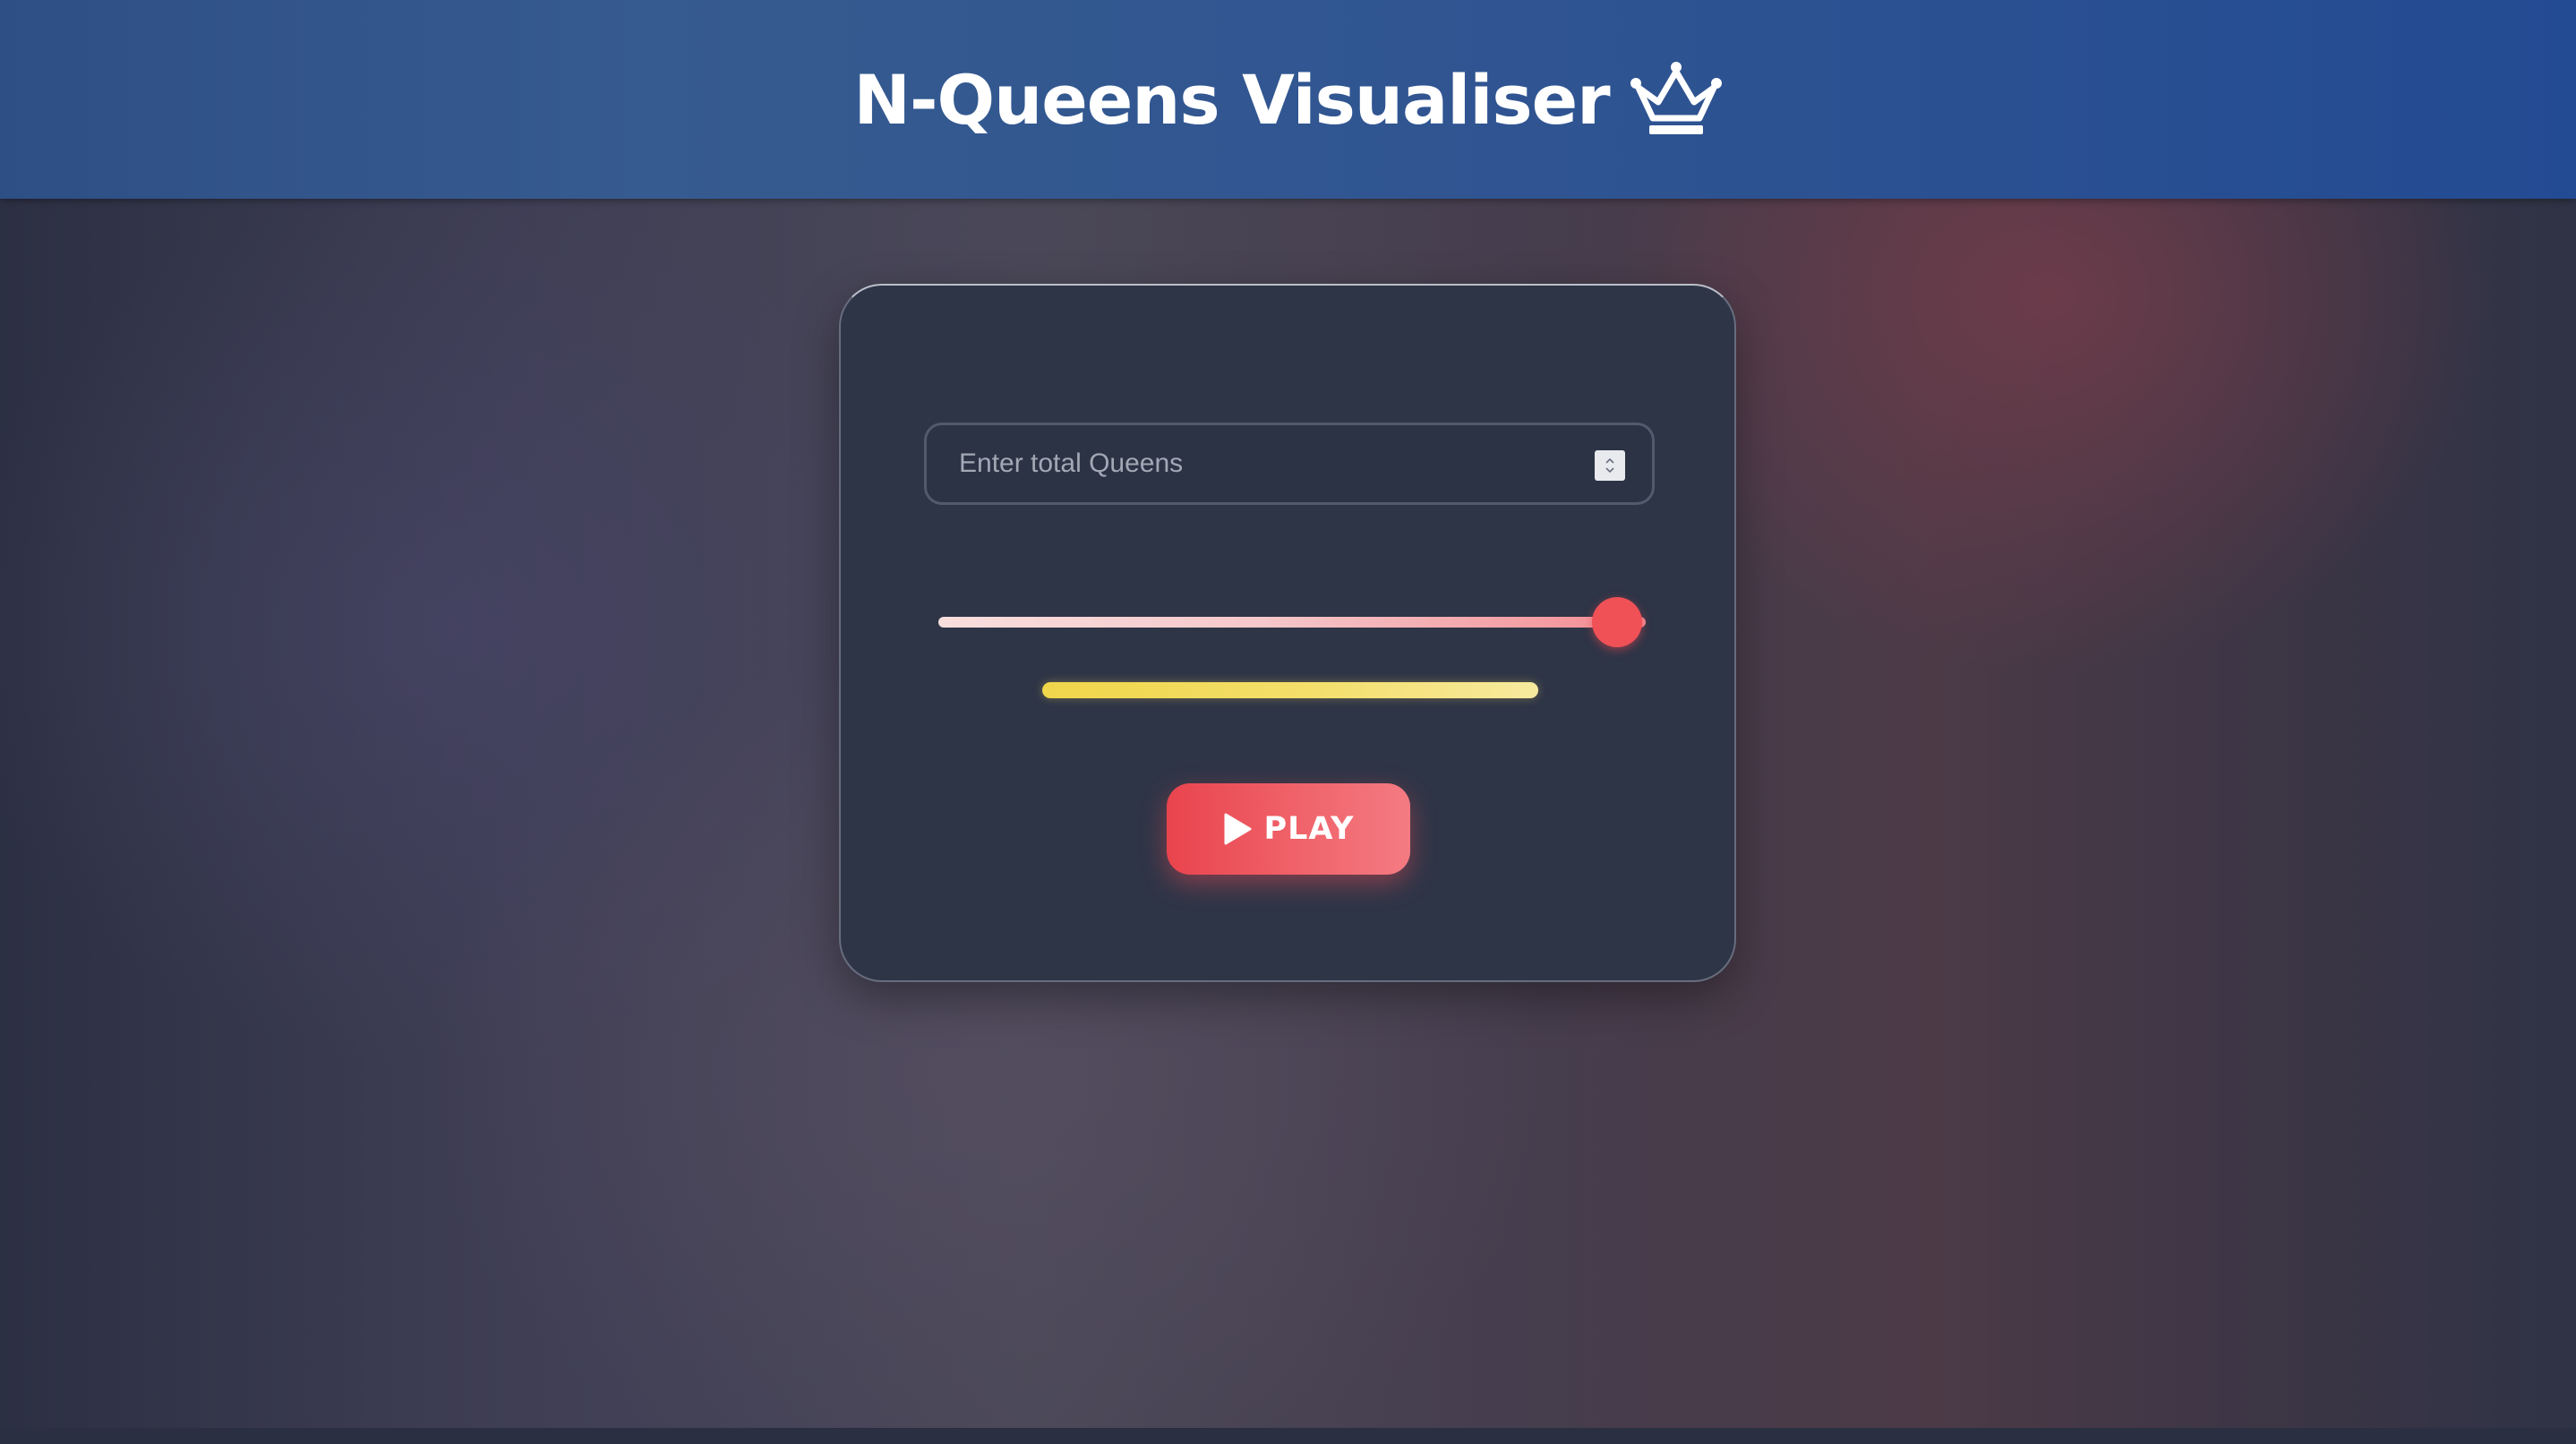 Image resolution: width=2576 pixels, height=1444 pixels. I want to click on spinner-arrows-icon, so click(1609, 465).